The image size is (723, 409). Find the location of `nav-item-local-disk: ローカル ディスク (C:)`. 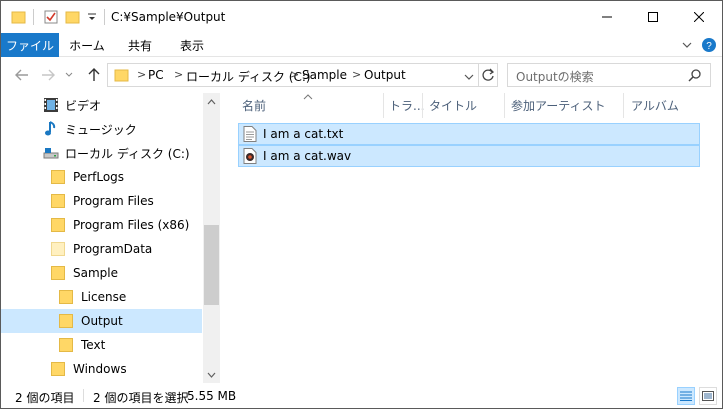

nav-item-local-disk: ローカル ディスク (C:) is located at coordinates (101, 153).